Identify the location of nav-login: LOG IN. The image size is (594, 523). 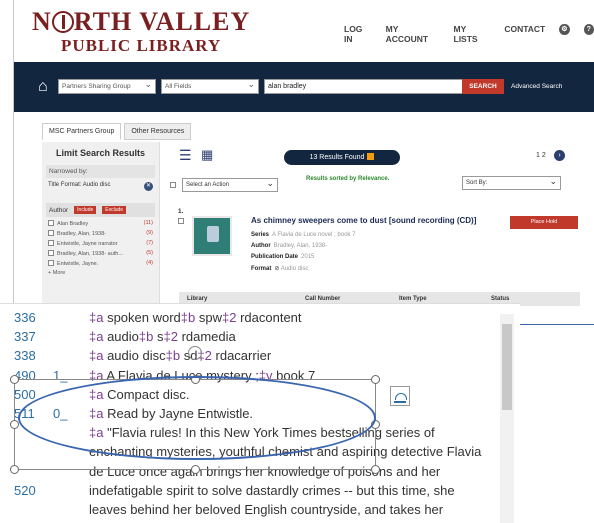
(358, 34).